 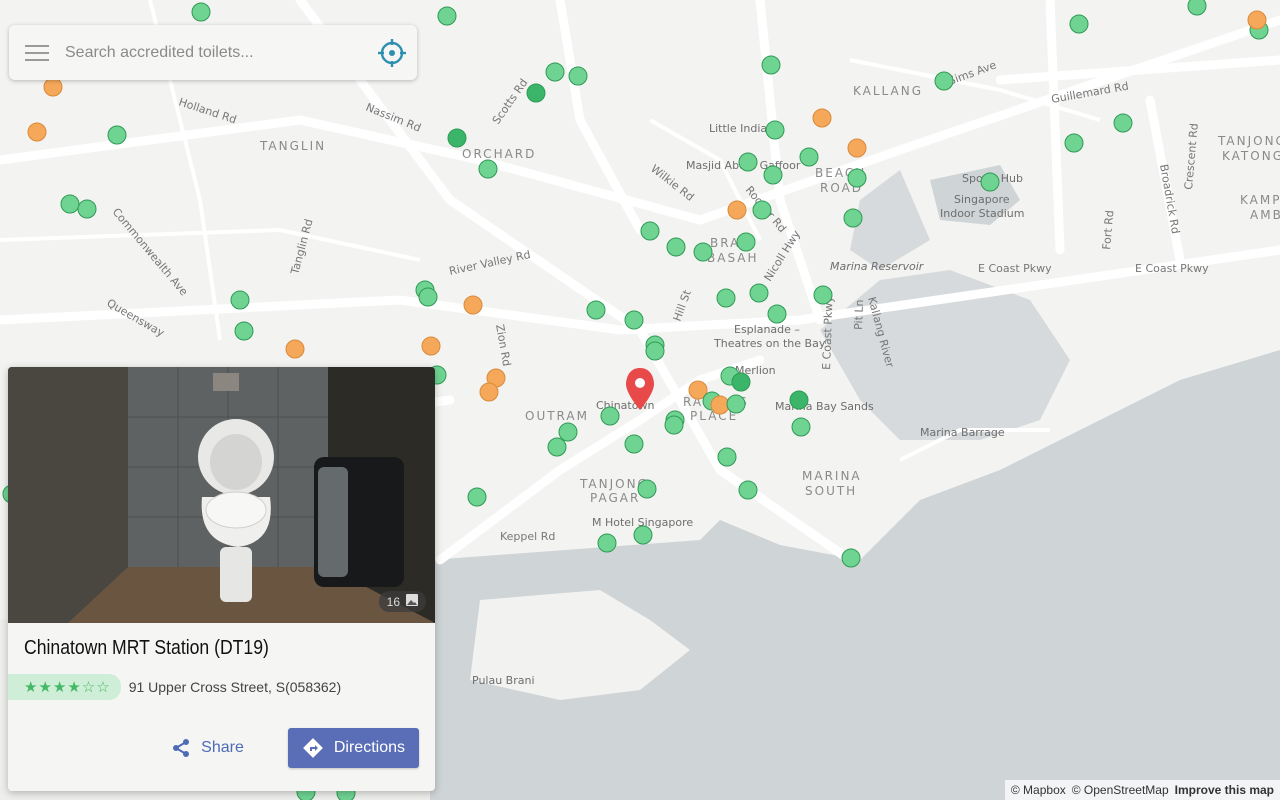 What do you see at coordinates (1038, 790) in the screenshot?
I see `mapbox-attribution-link: © Mapbox` at bounding box center [1038, 790].